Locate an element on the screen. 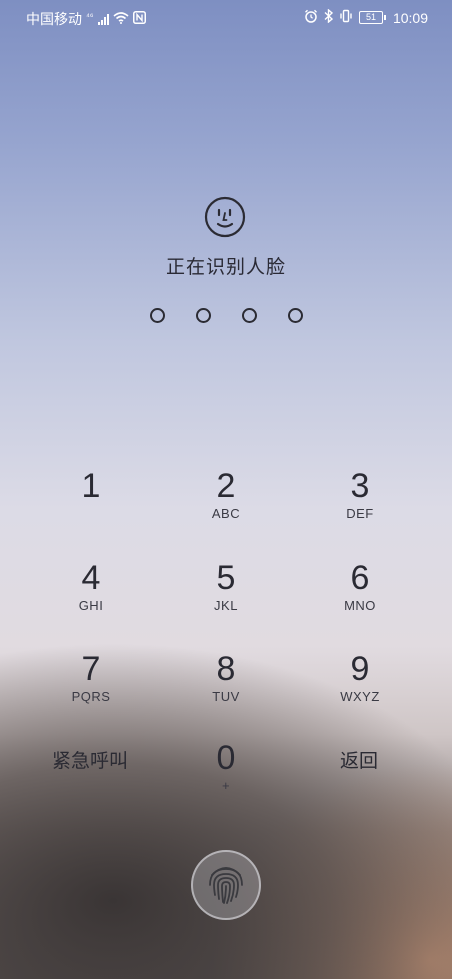 This screenshot has width=452, height=979. key-9: 9 WXYZ is located at coordinates (360, 677).